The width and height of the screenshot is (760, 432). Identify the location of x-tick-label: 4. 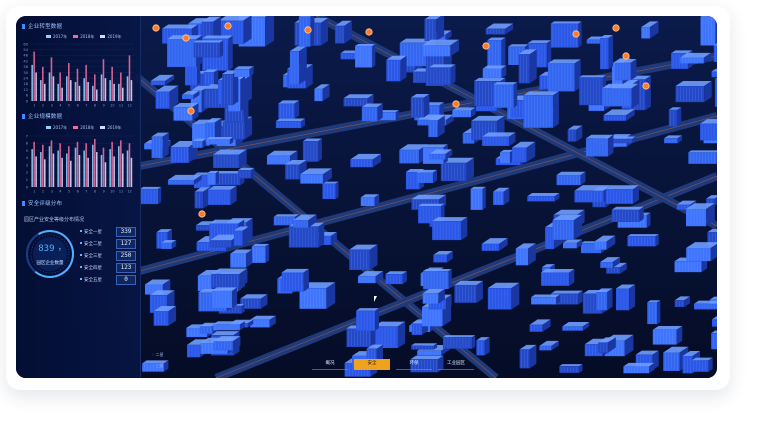
(60, 192).